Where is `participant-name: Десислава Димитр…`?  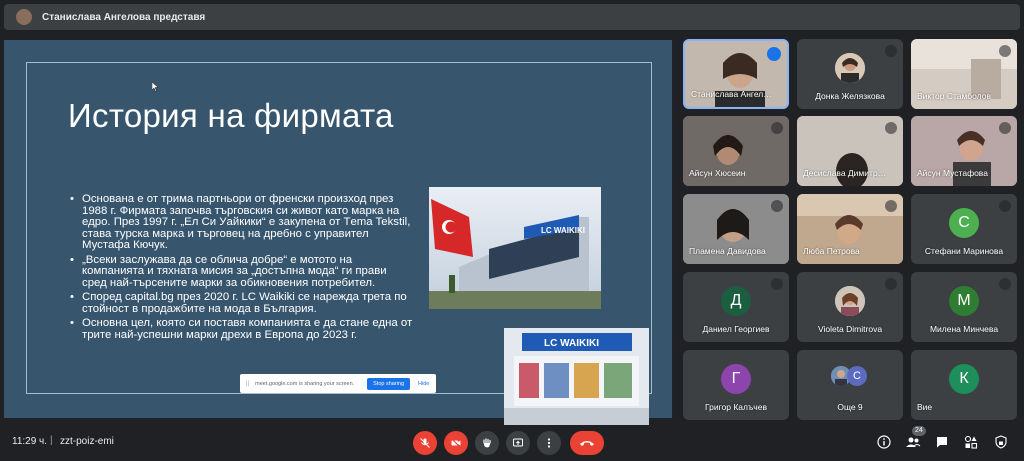 participant-name: Десислава Димитр… is located at coordinates (845, 173).